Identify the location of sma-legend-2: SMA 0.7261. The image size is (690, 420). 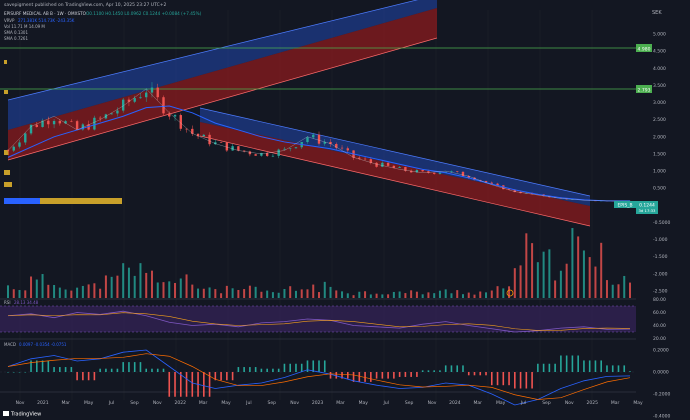
(16, 38).